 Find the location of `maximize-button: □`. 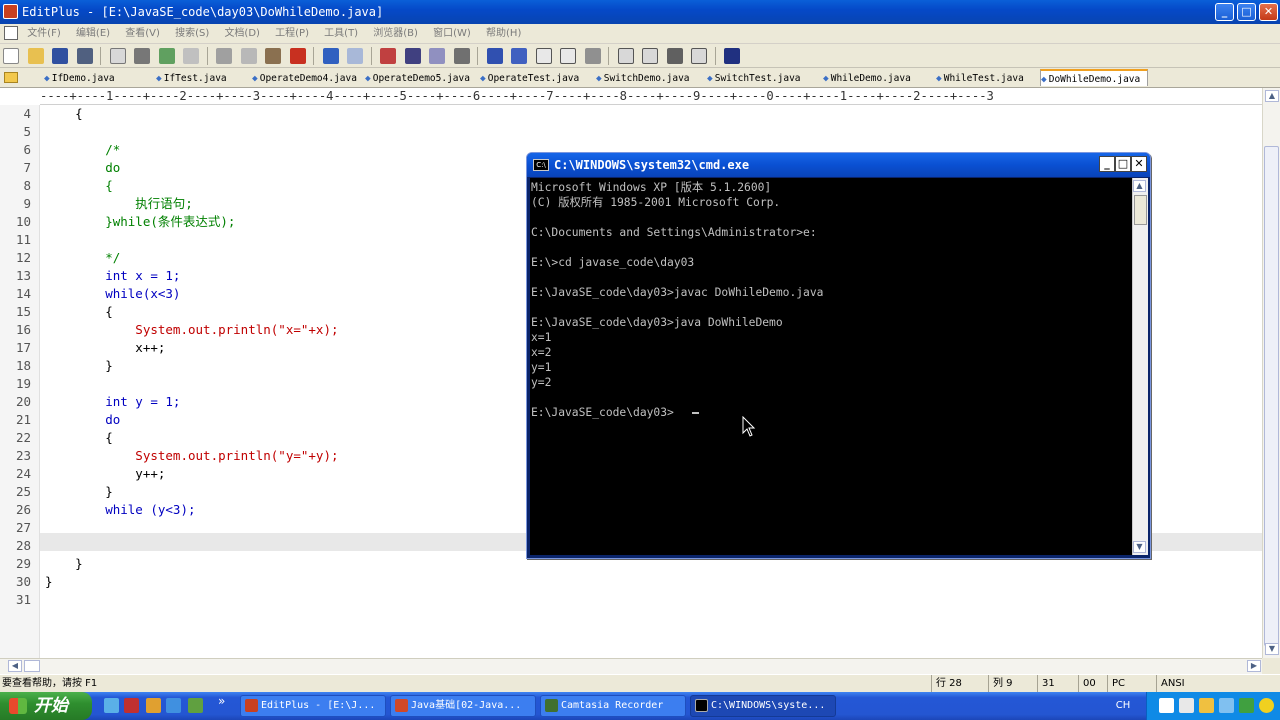

maximize-button: □ is located at coordinates (1246, 12).